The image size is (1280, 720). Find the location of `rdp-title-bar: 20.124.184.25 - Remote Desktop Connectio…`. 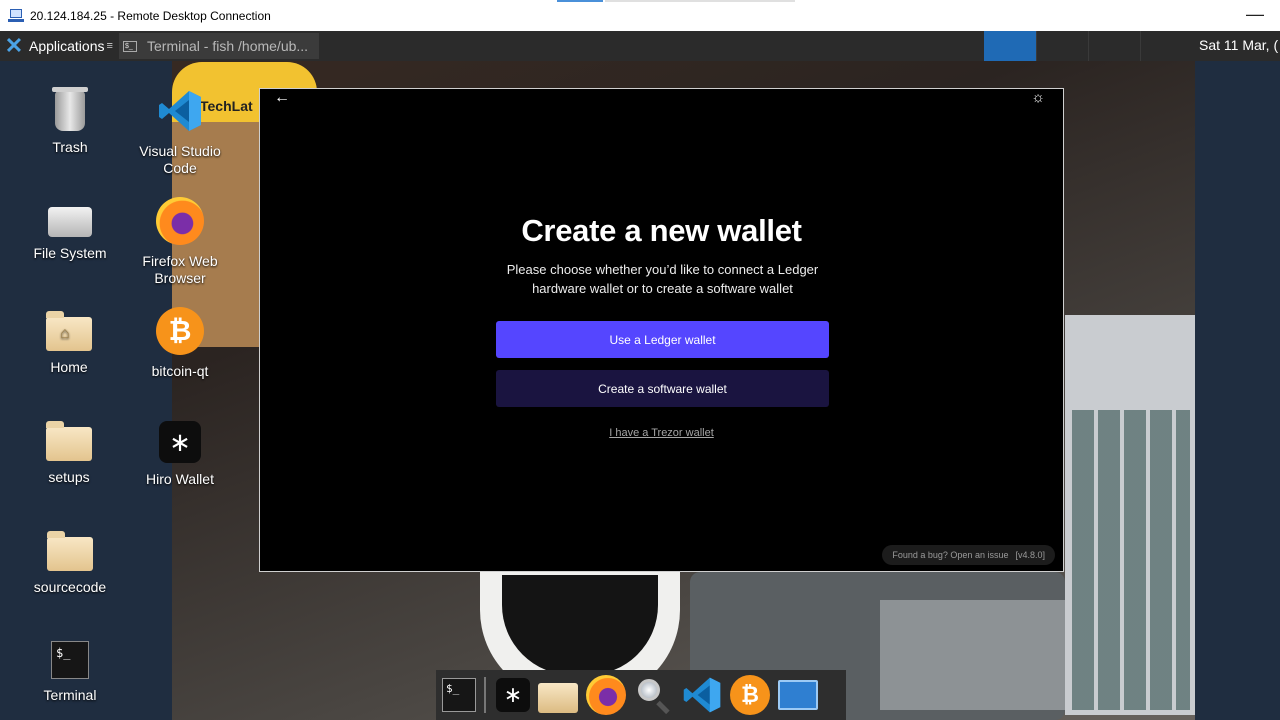

rdp-title-bar: 20.124.184.25 - Remote Desktop Connectio… is located at coordinates (640, 16).